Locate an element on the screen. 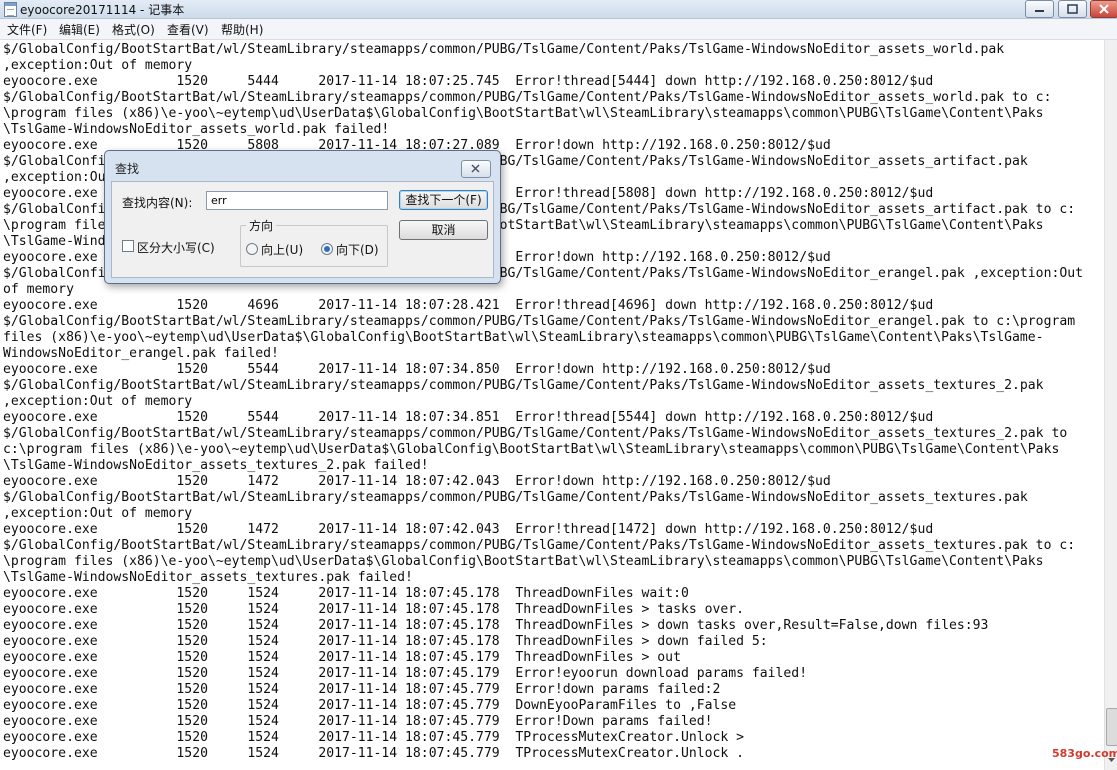 The width and height of the screenshot is (1117, 770). cancel-button: 取消 is located at coordinates (443, 230).